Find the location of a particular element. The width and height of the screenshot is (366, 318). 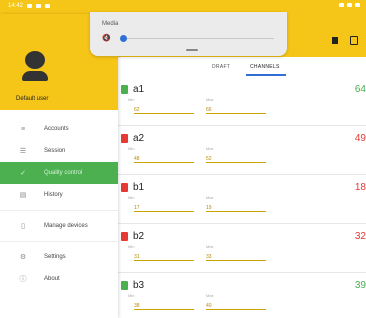

max-field: 66 is located at coordinates (236, 110).